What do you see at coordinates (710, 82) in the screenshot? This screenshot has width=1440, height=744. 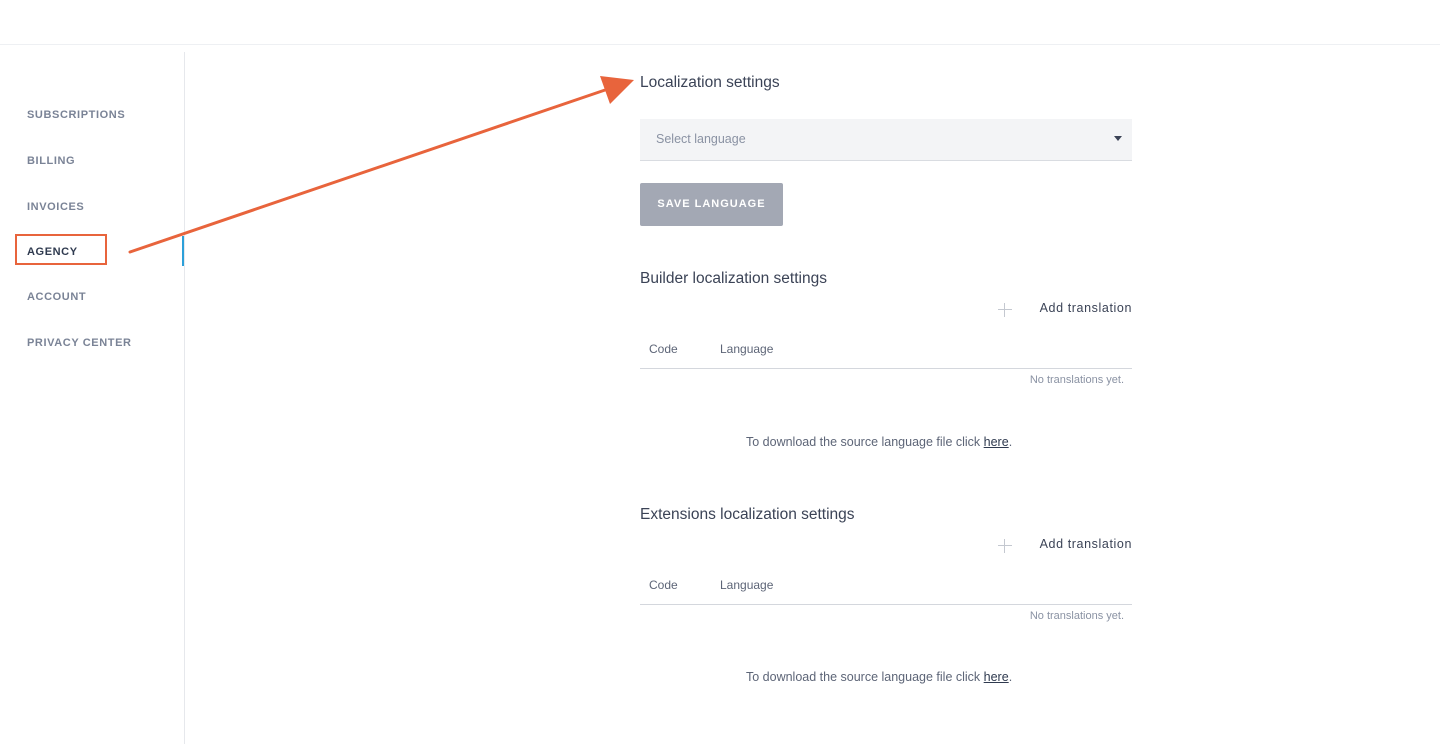 I see `localization-title: Localization settings` at bounding box center [710, 82].